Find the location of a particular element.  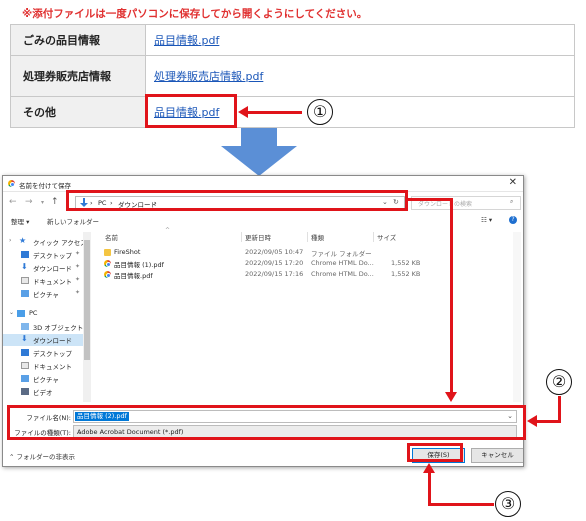

tree-item-3d-objects: 3D オブジェクト is located at coordinates (43, 327).